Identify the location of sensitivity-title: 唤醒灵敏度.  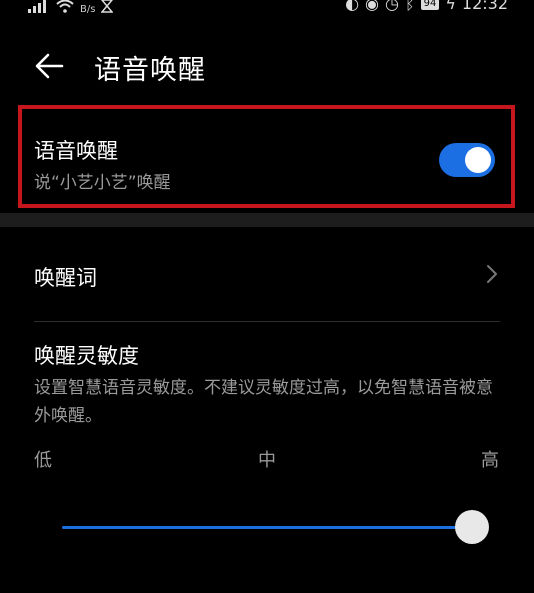
(86, 356).